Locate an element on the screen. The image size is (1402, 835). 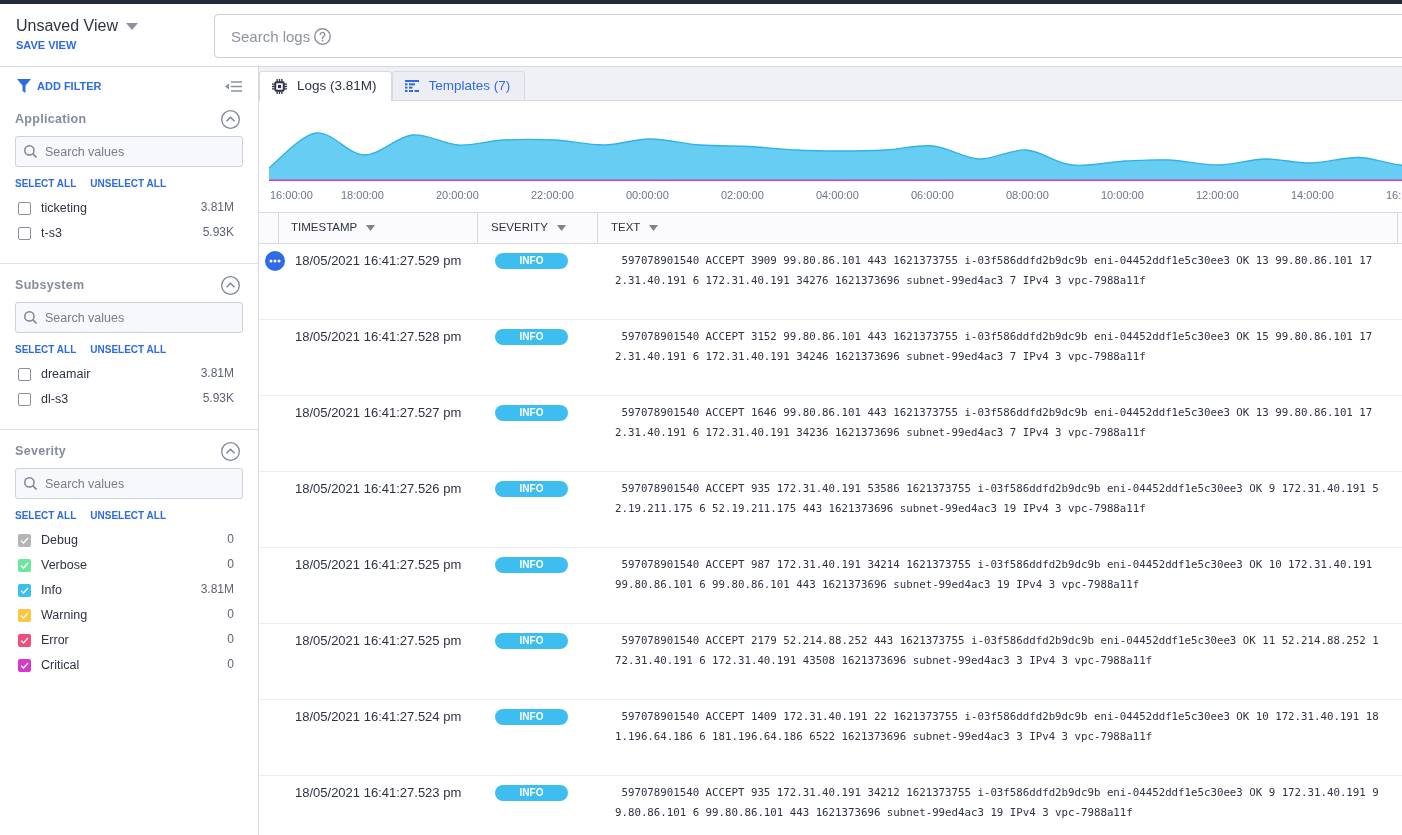
axis-label: 20:00:00 is located at coordinates (457, 195).